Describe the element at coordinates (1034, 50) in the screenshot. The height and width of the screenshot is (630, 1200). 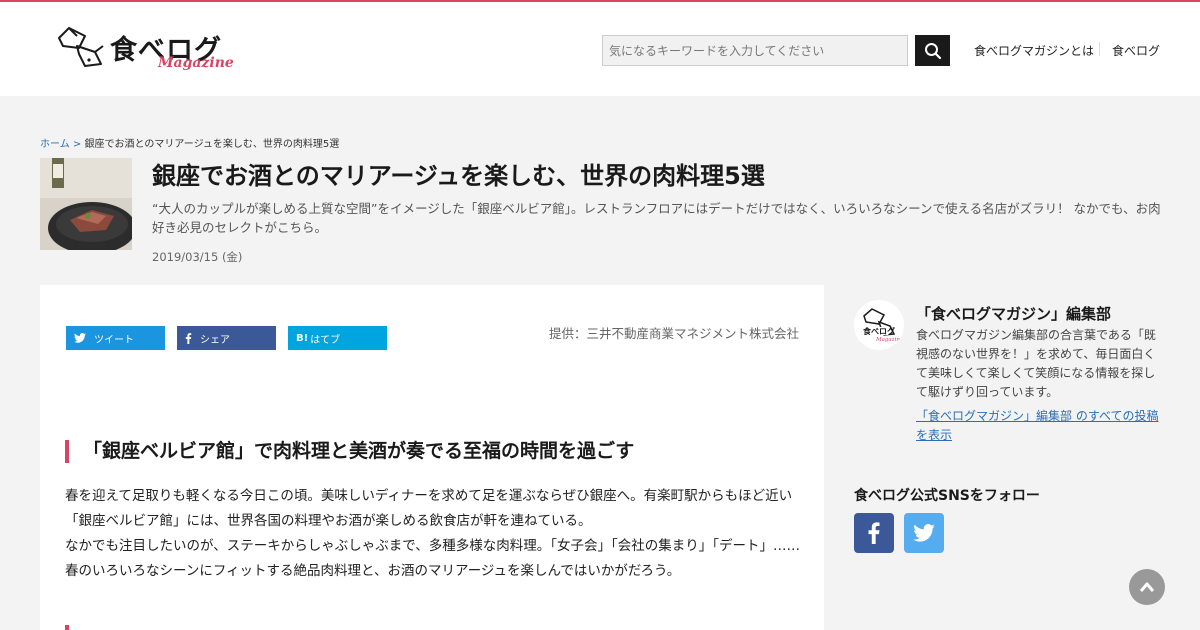
I see `nav-about-magazine: 食べログマガジンとは` at that location.